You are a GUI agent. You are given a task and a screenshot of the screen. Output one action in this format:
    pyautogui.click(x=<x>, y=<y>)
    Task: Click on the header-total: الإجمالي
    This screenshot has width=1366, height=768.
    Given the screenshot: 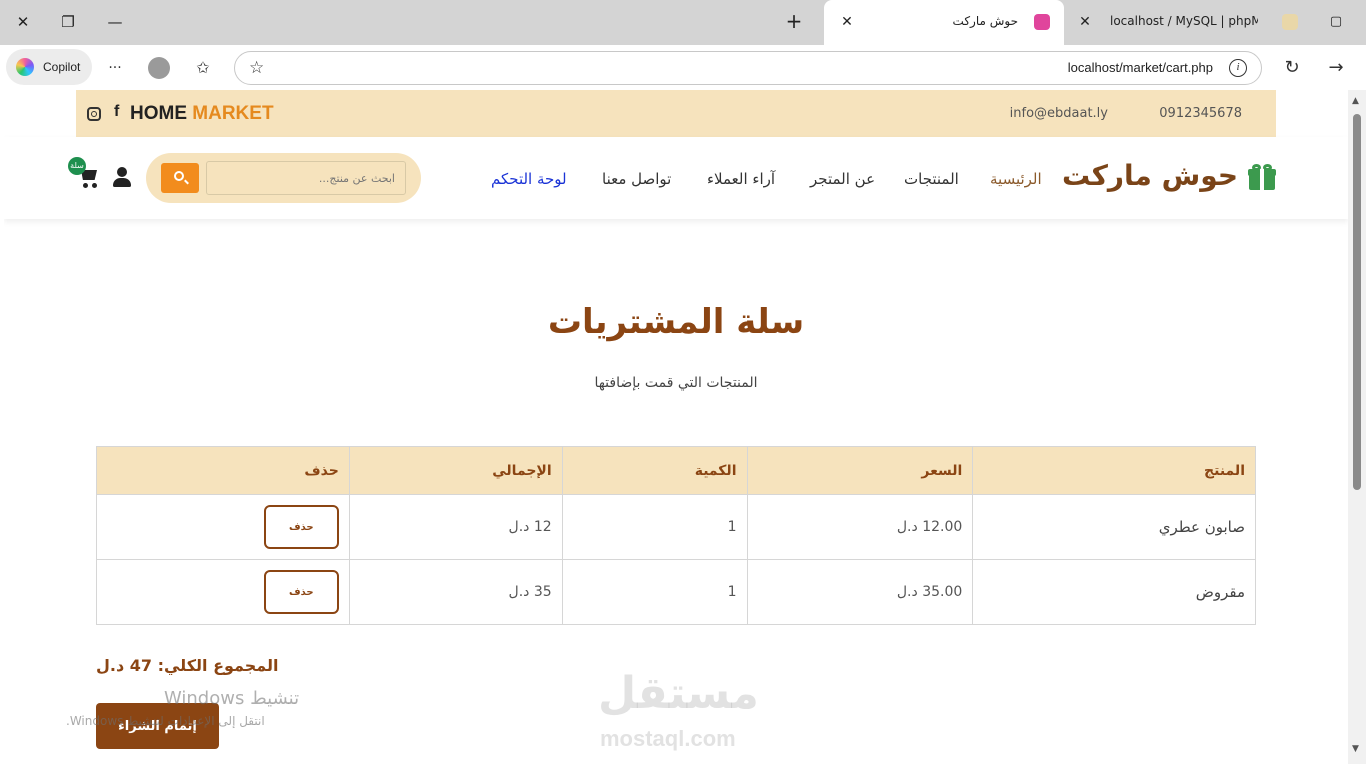 What is the action you would take?
    pyautogui.click(x=455, y=470)
    